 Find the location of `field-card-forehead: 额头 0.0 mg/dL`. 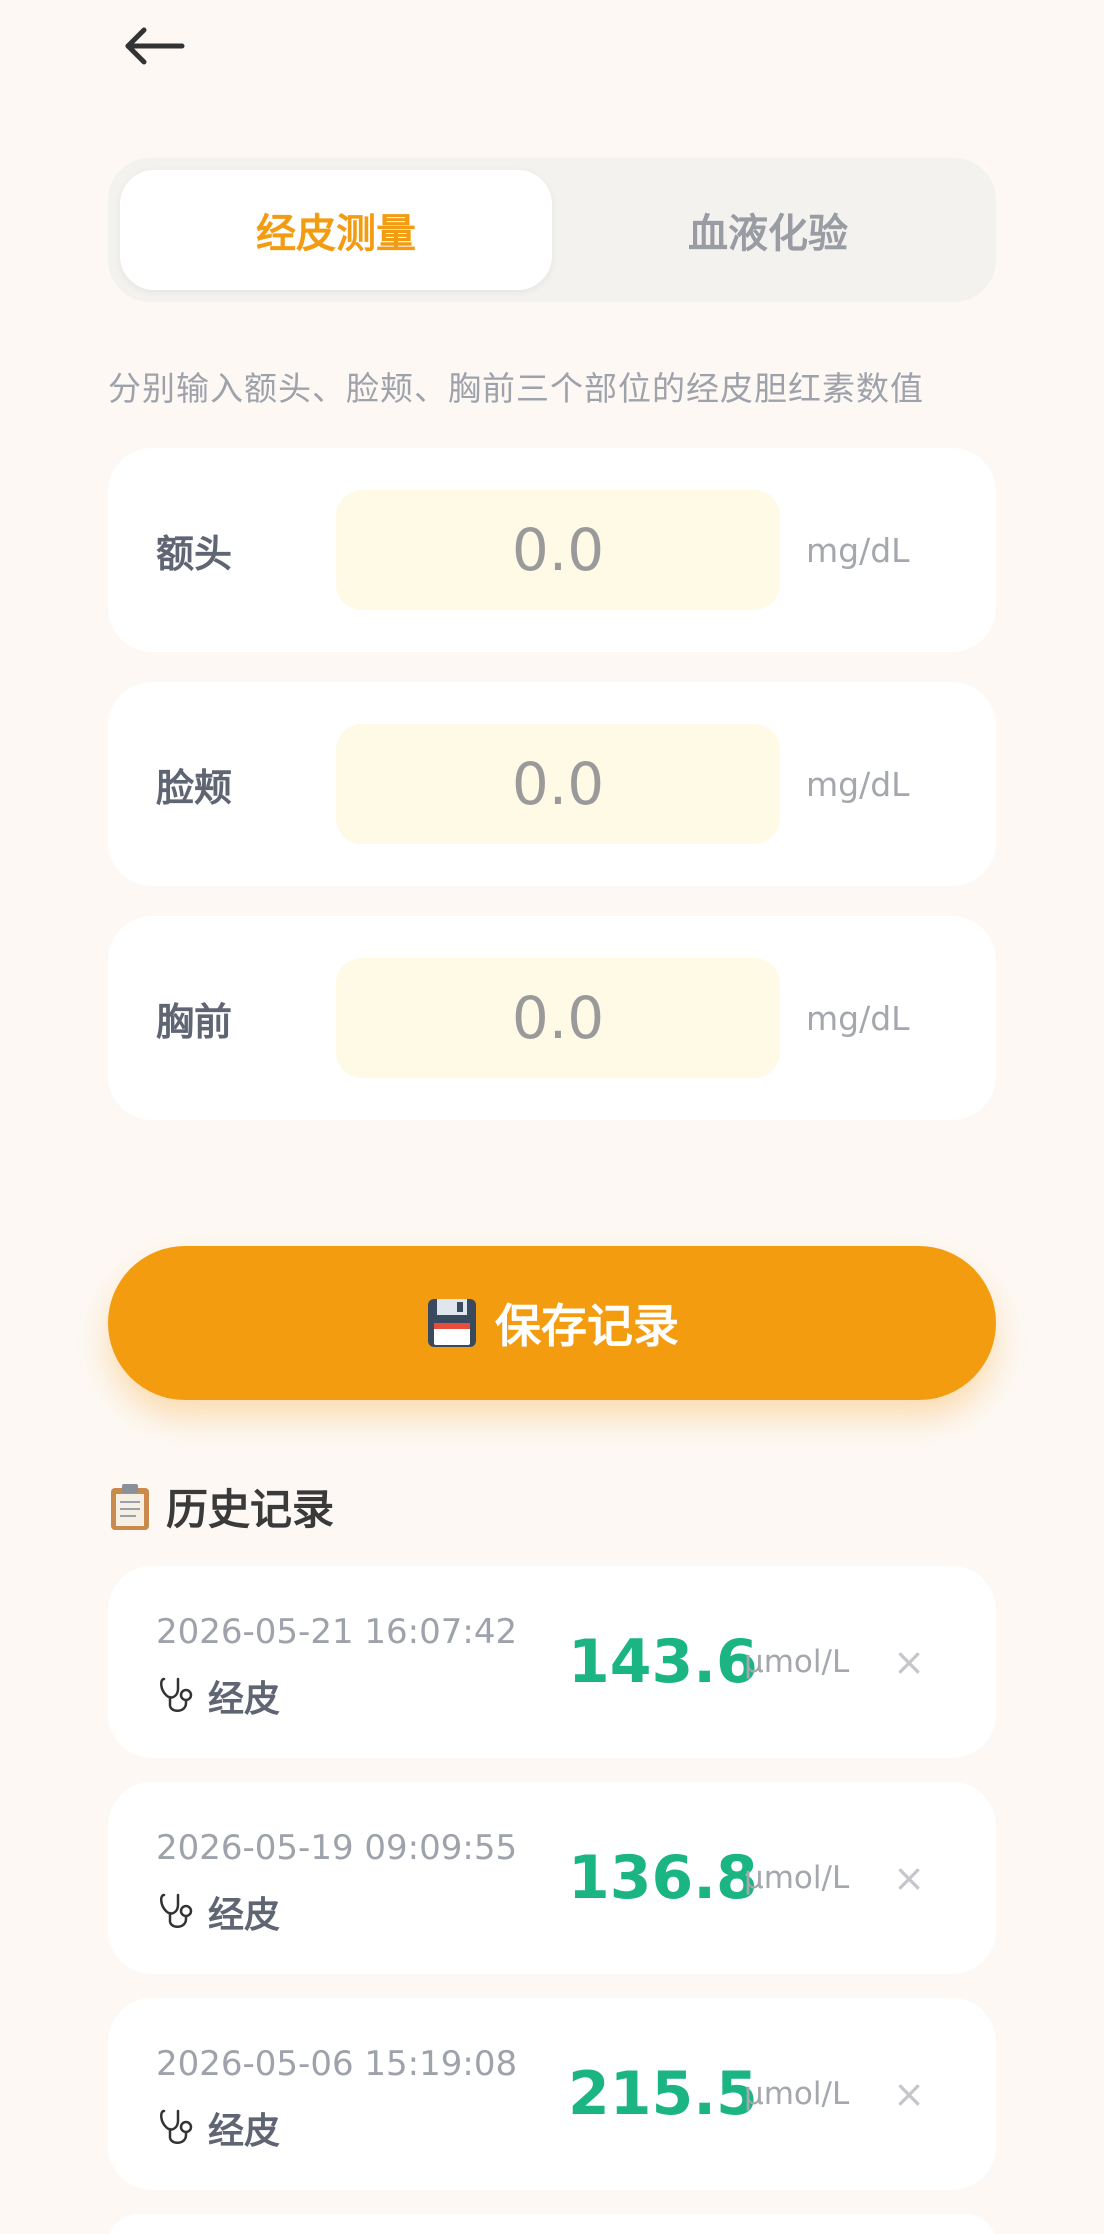

field-card-forehead: 额头 0.0 mg/dL is located at coordinates (552, 550).